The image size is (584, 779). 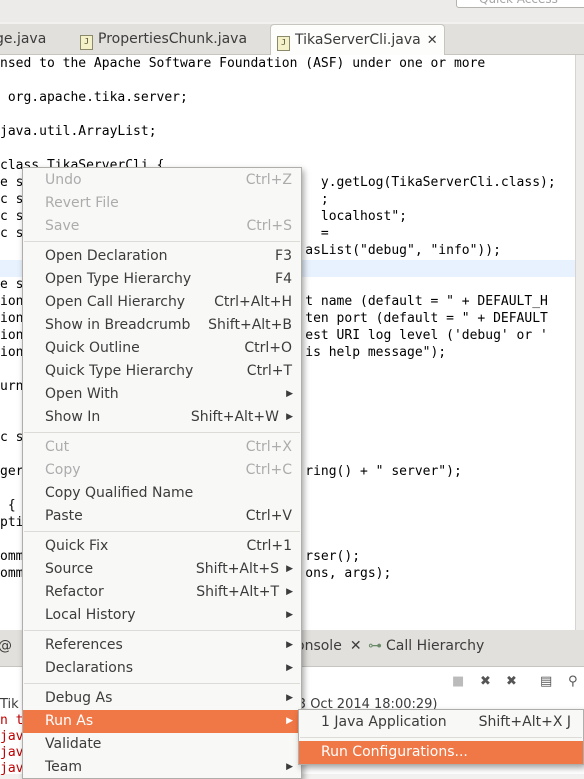 I want to click on menu-item-label: Team, so click(x=64, y=767).